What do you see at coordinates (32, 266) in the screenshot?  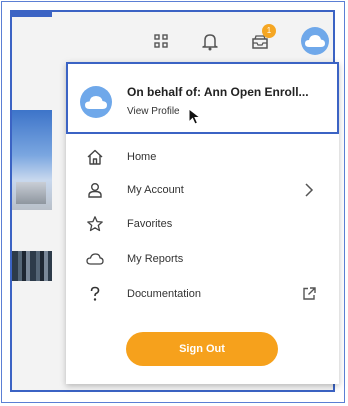 I see `background-image-strip` at bounding box center [32, 266].